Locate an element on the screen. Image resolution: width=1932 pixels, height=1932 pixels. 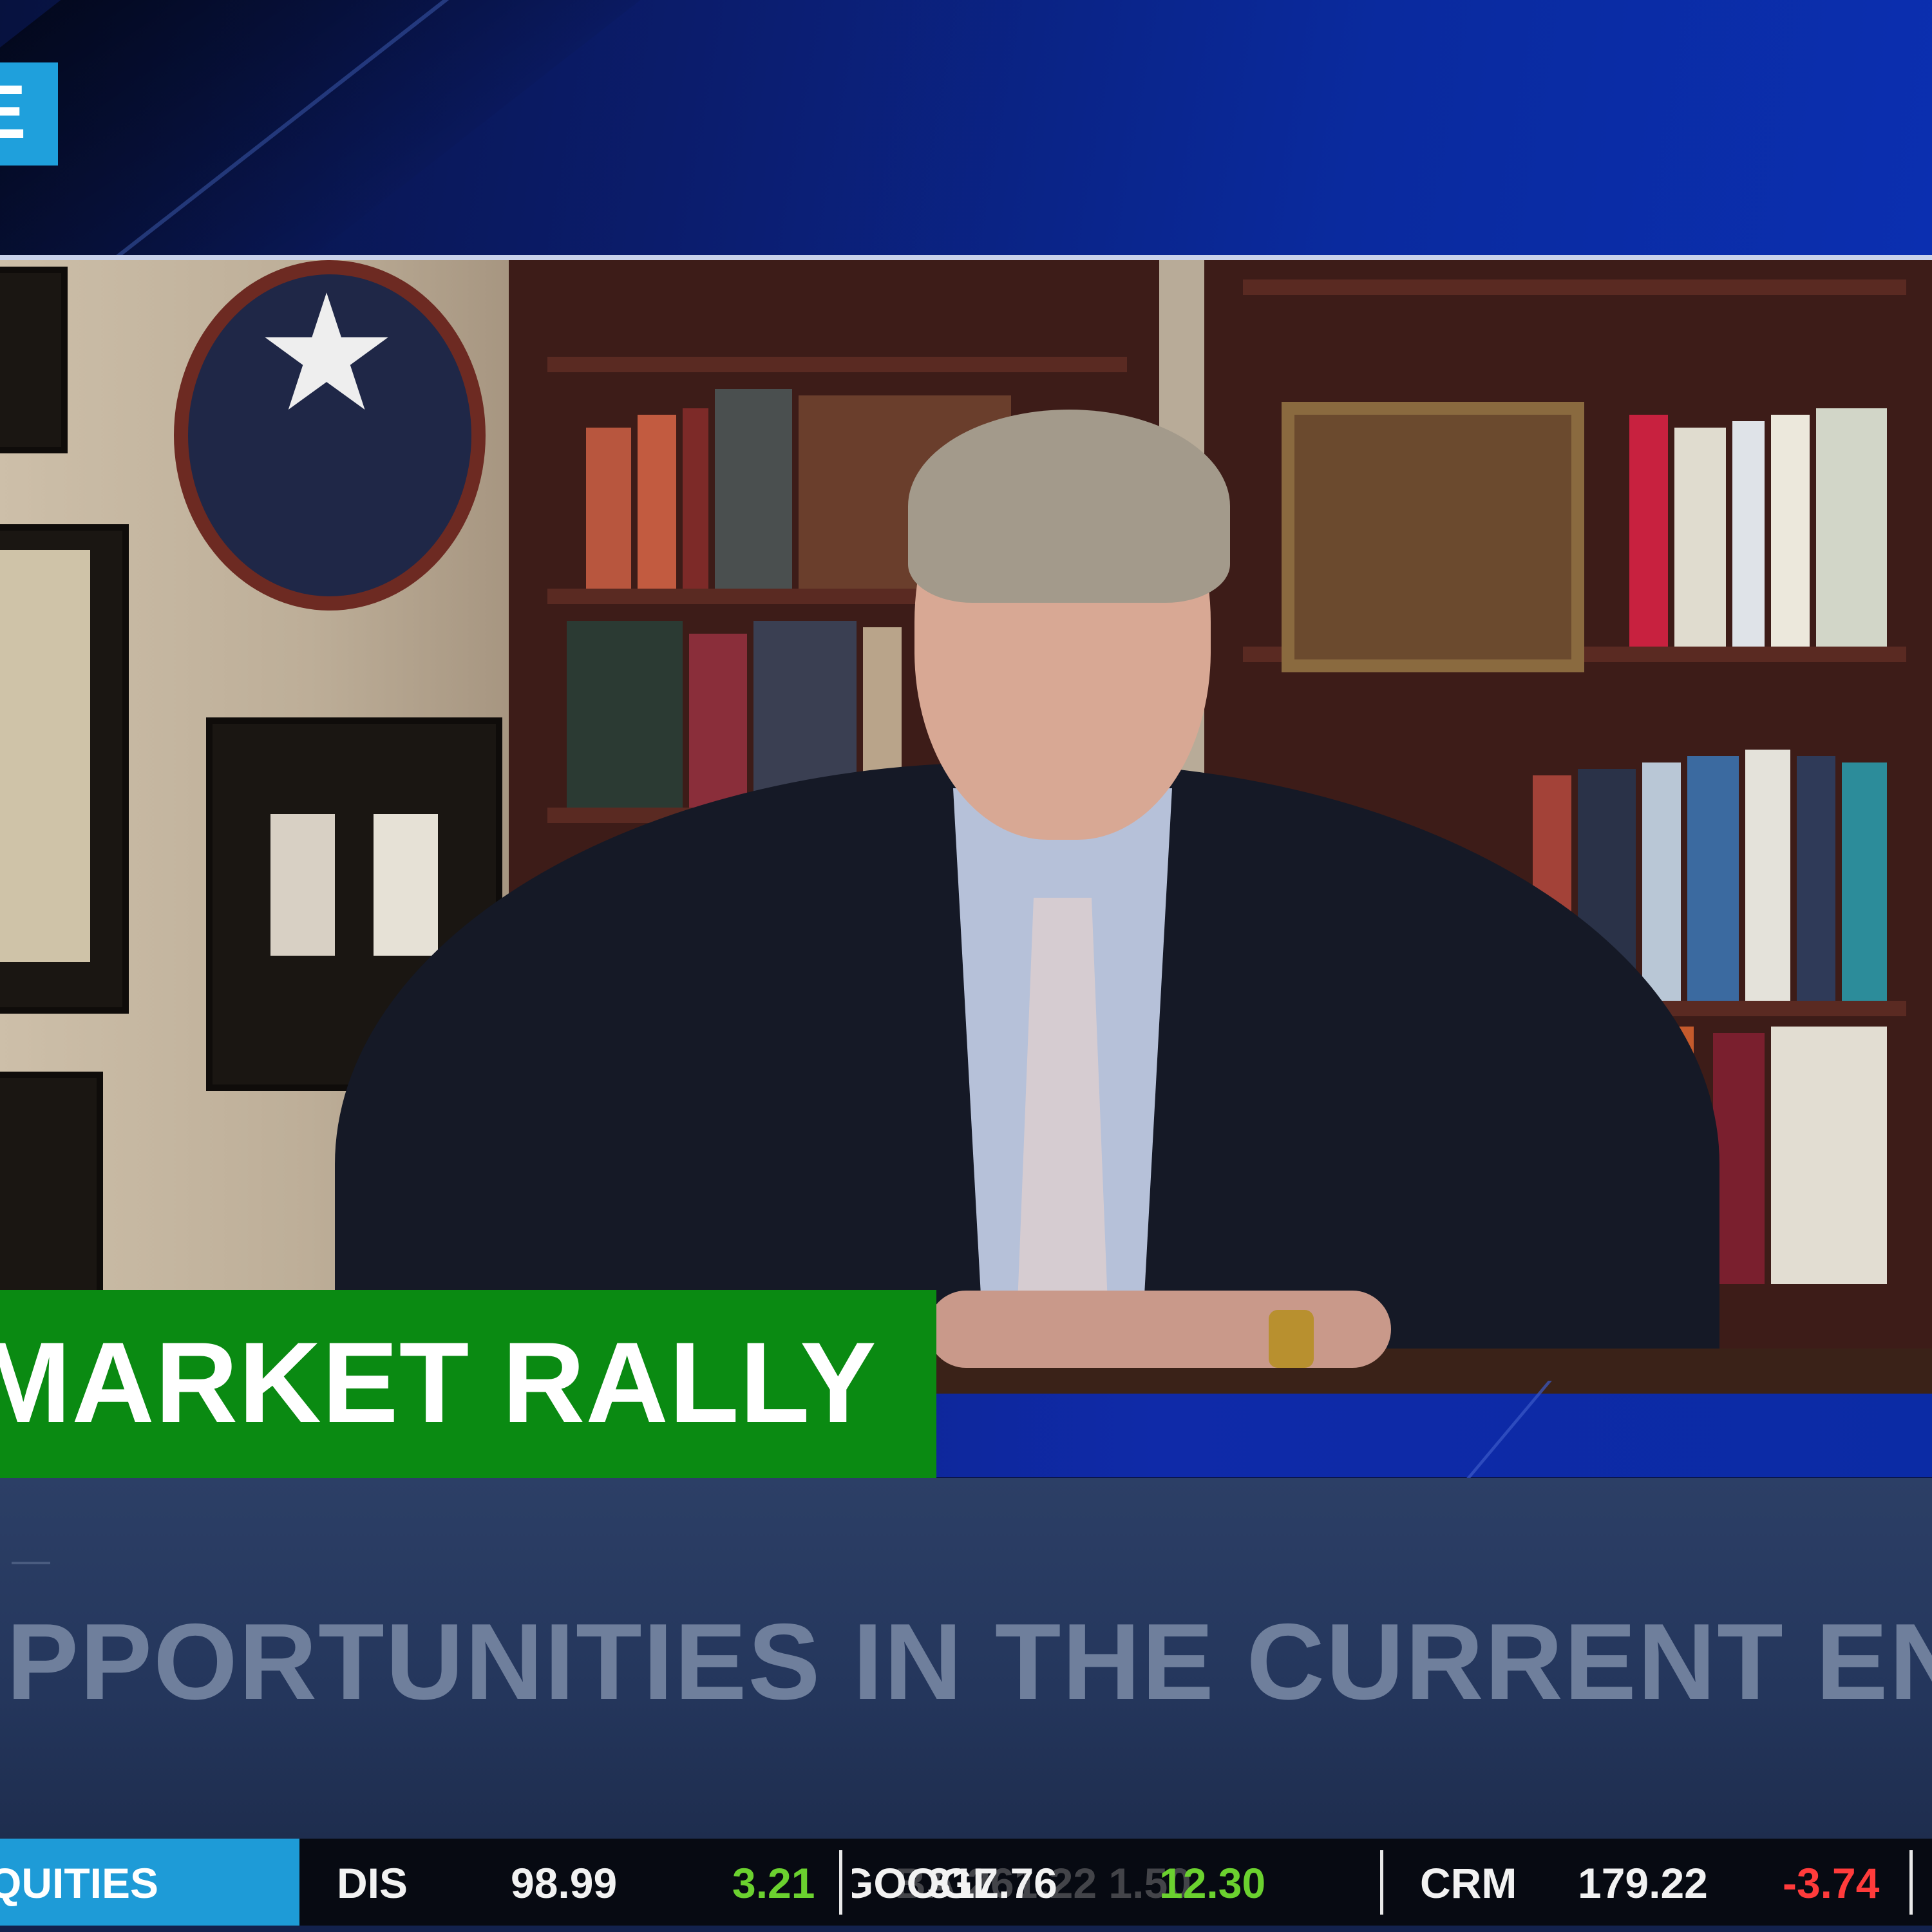
subtitle-dash is located at coordinates (31, 1563).